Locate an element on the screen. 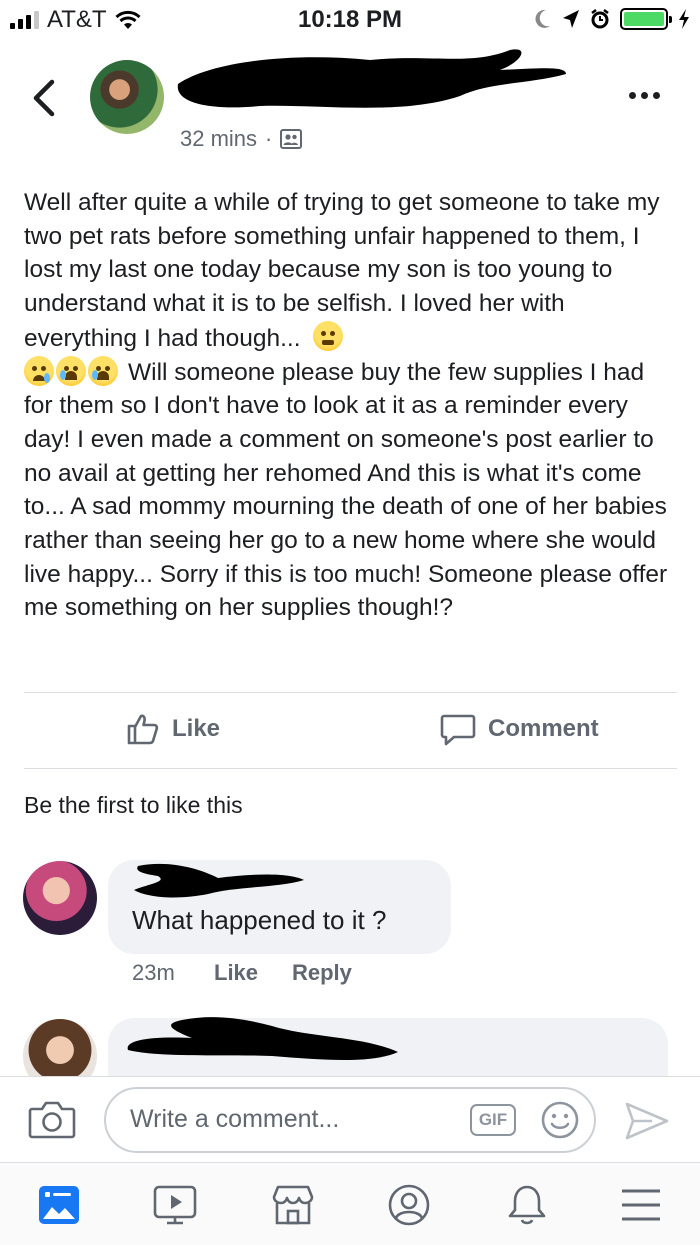  camera-icon is located at coordinates (52, 1119).